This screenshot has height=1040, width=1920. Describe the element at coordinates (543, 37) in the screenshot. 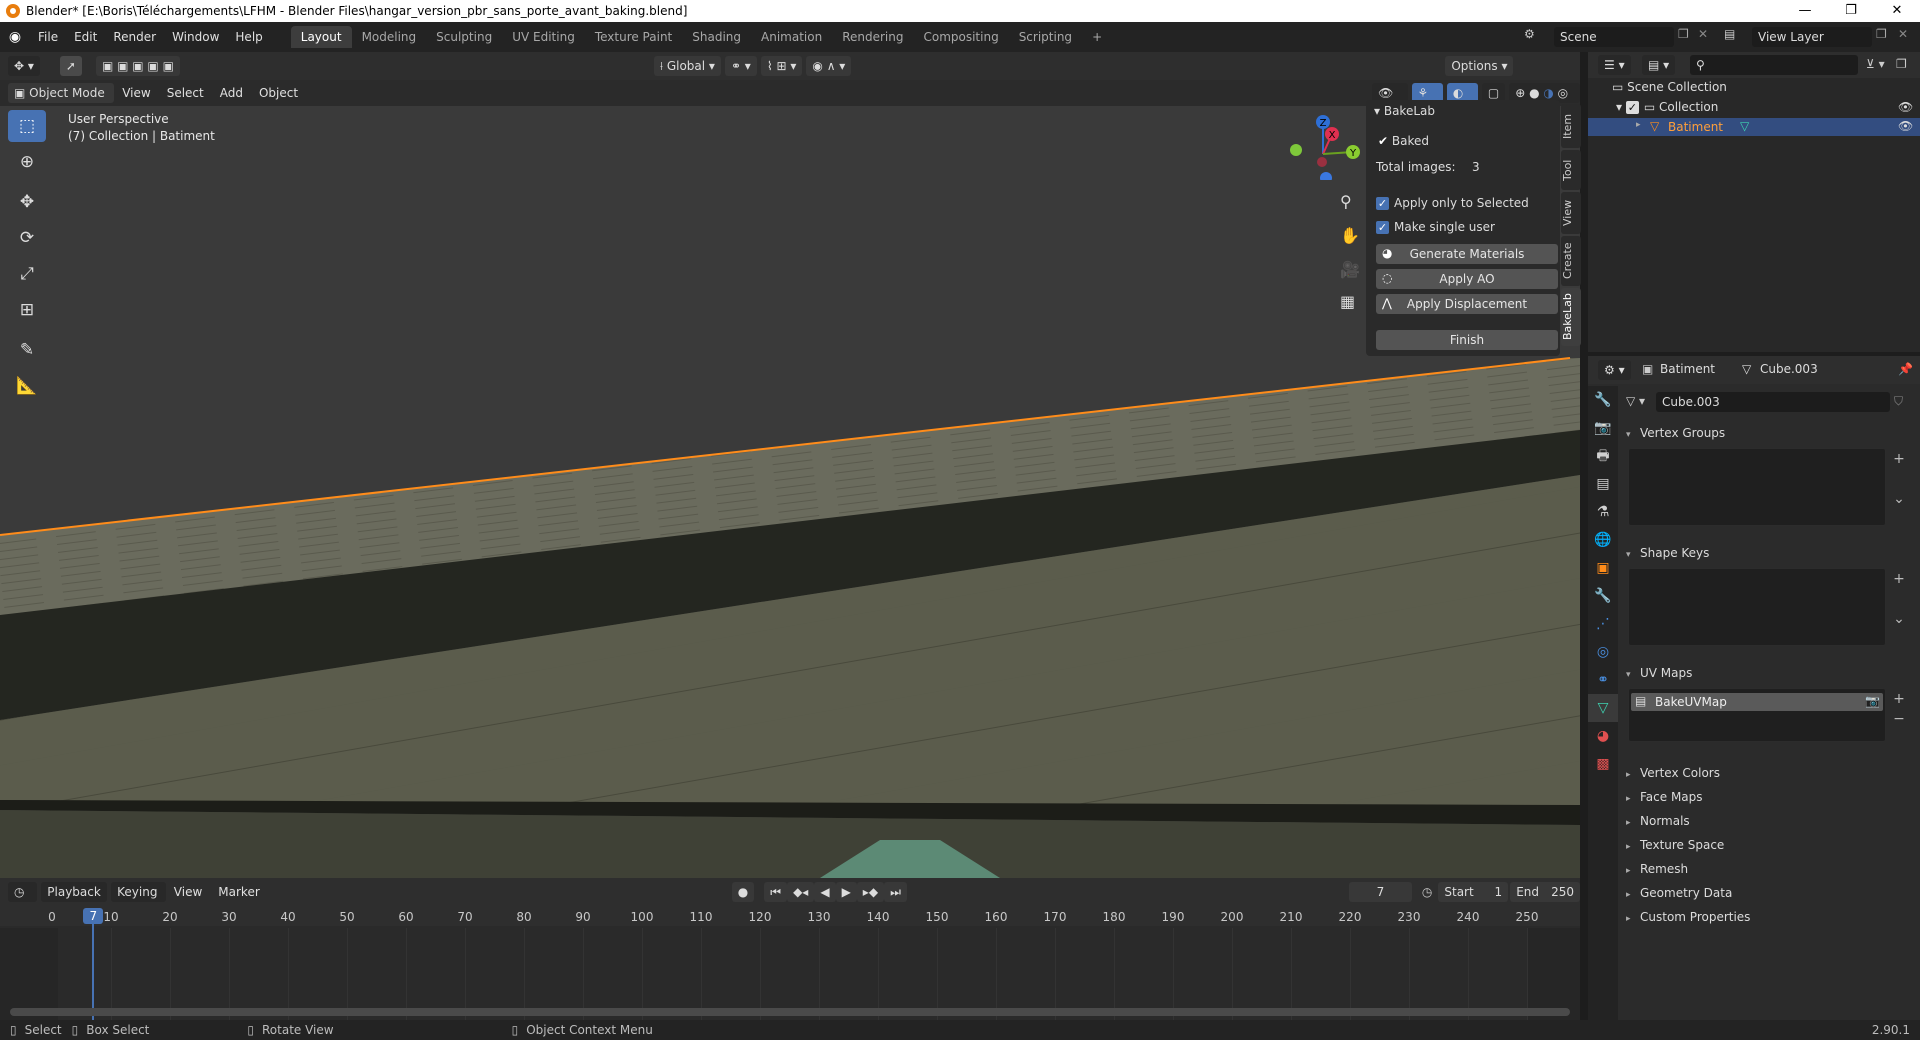

I see `workspace-tab-uv-editing: UV Editing` at that location.